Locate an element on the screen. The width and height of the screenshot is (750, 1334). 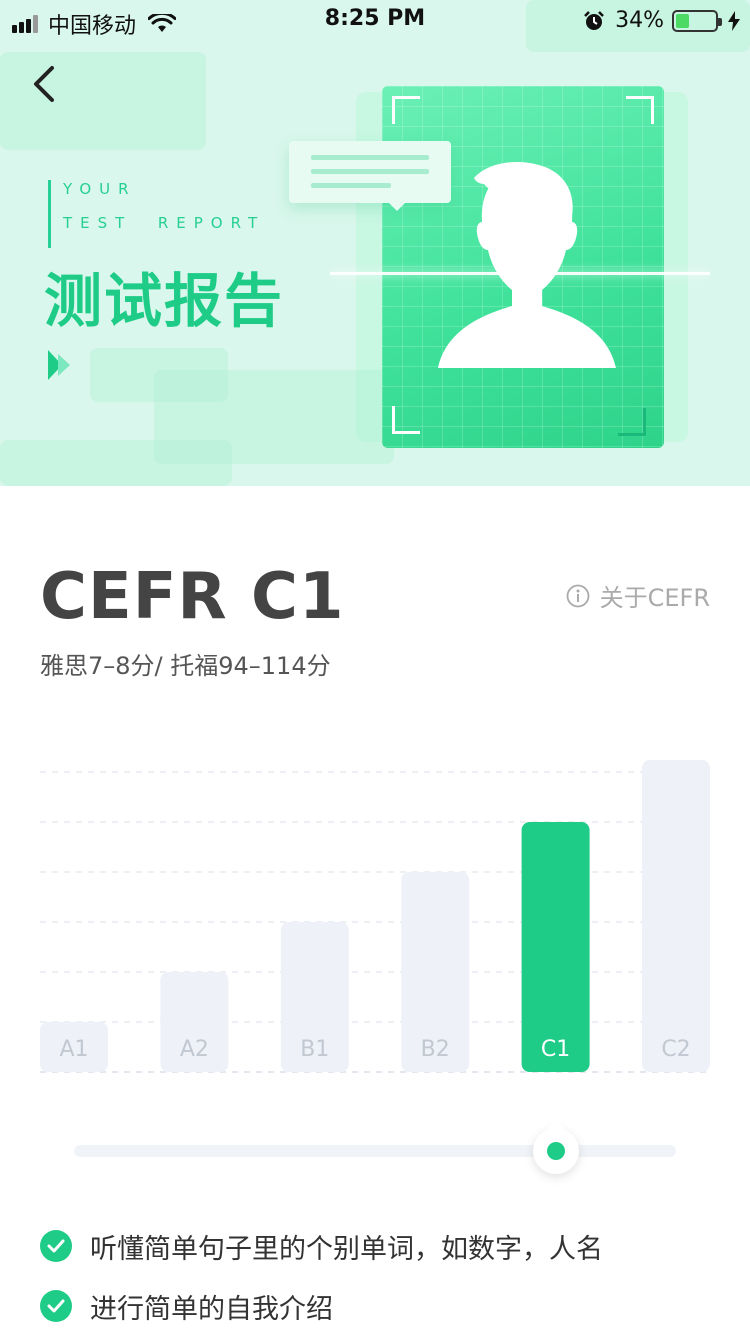
chat-bubble-tail is located at coordinates (397, 206).